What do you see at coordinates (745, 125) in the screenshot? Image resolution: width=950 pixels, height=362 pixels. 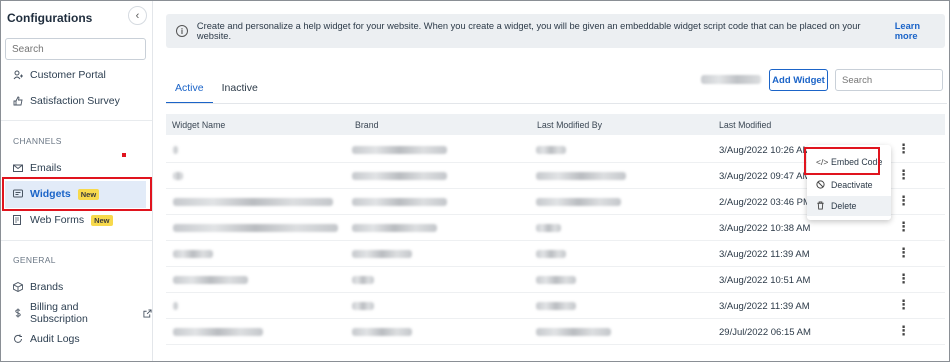 I see `col-last-modified: Last Modified` at bounding box center [745, 125].